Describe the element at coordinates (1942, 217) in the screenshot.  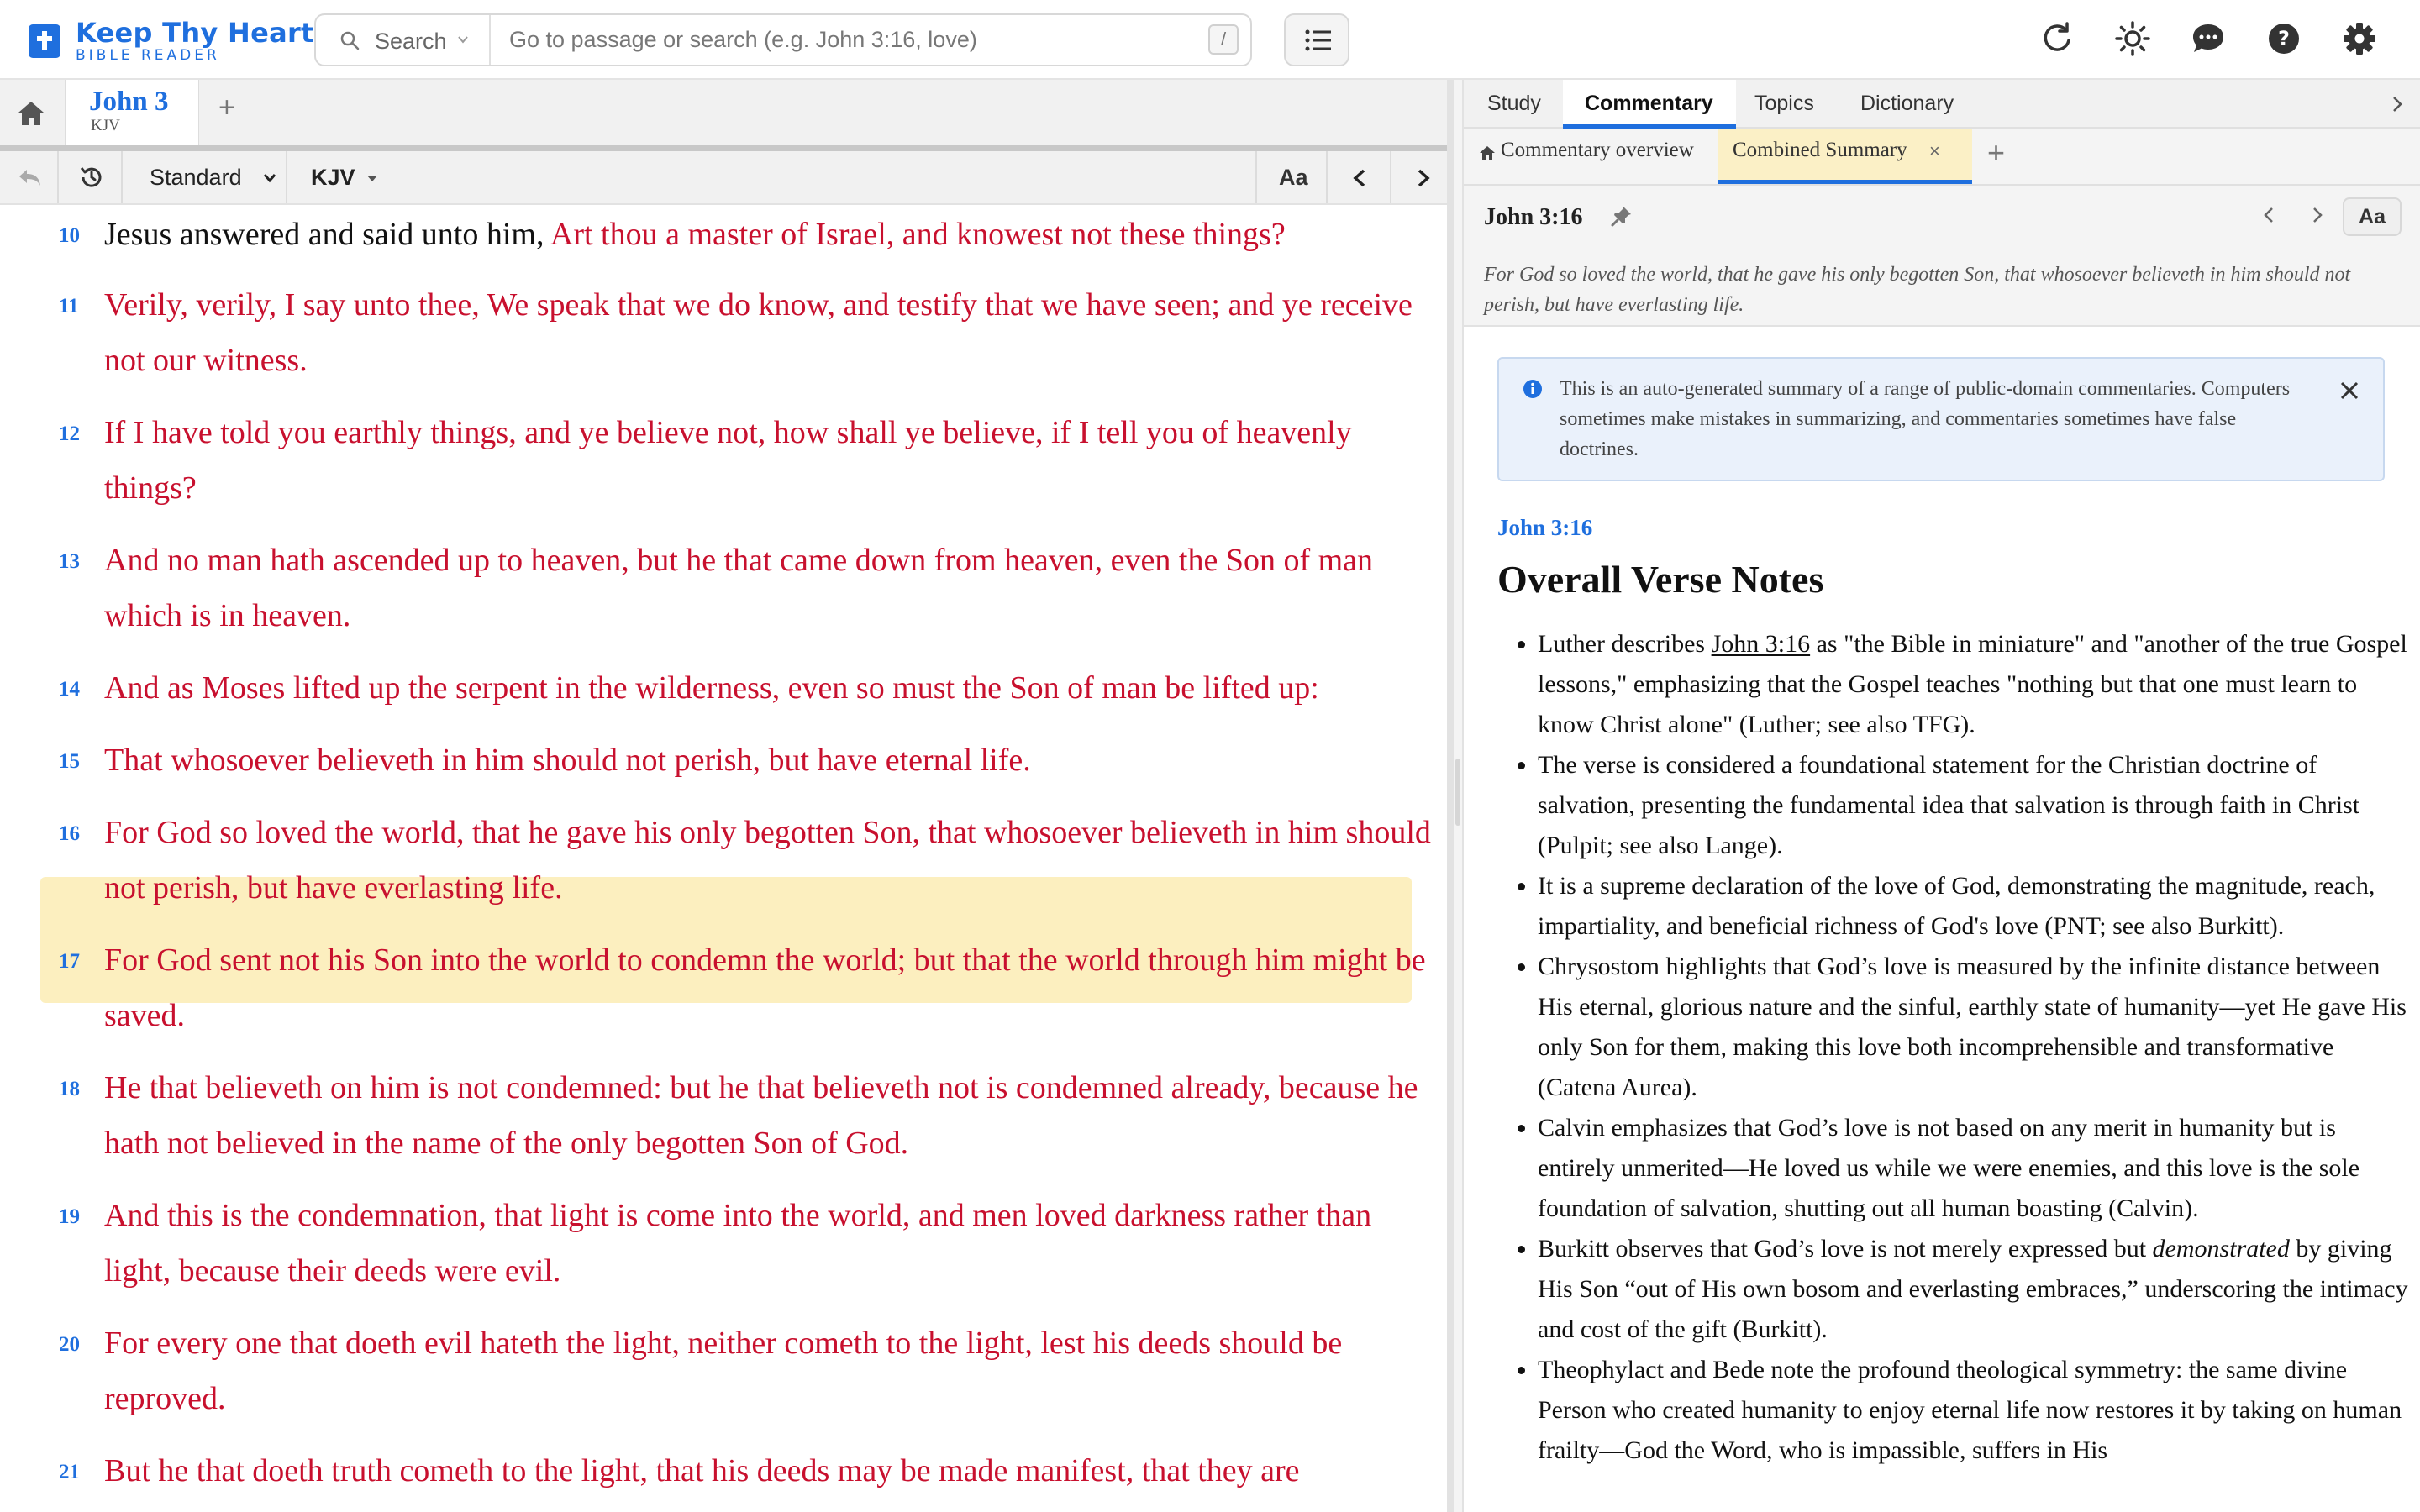
I see `commentary-reference-bar: John 3:16 Aa` at that location.